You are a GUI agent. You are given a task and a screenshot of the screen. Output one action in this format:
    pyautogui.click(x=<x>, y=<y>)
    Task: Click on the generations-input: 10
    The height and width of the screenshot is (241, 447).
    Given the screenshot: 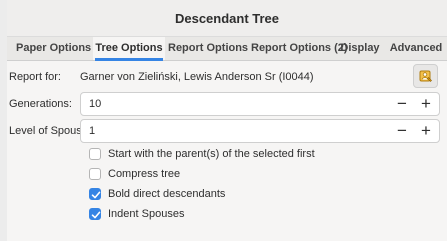 What is the action you would take?
    pyautogui.click(x=95, y=104)
    